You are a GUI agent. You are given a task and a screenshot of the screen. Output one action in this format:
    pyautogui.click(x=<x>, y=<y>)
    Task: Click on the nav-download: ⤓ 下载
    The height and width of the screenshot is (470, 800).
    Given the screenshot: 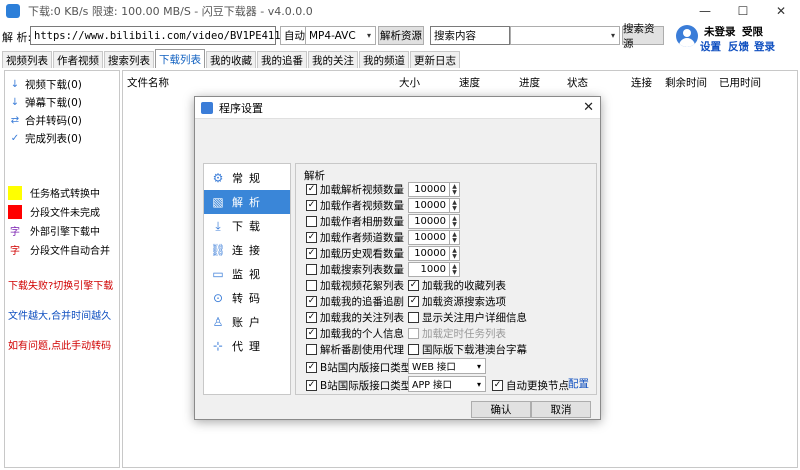 What is the action you would take?
    pyautogui.click(x=247, y=226)
    